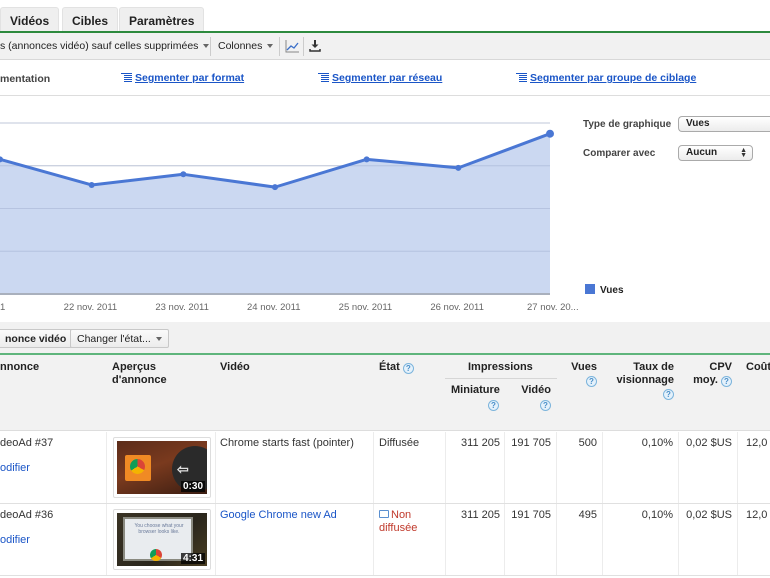 Image resolution: width=770 pixels, height=578 pixels. I want to click on compare-with-select: Aucun ▲ ▼, so click(715, 153).